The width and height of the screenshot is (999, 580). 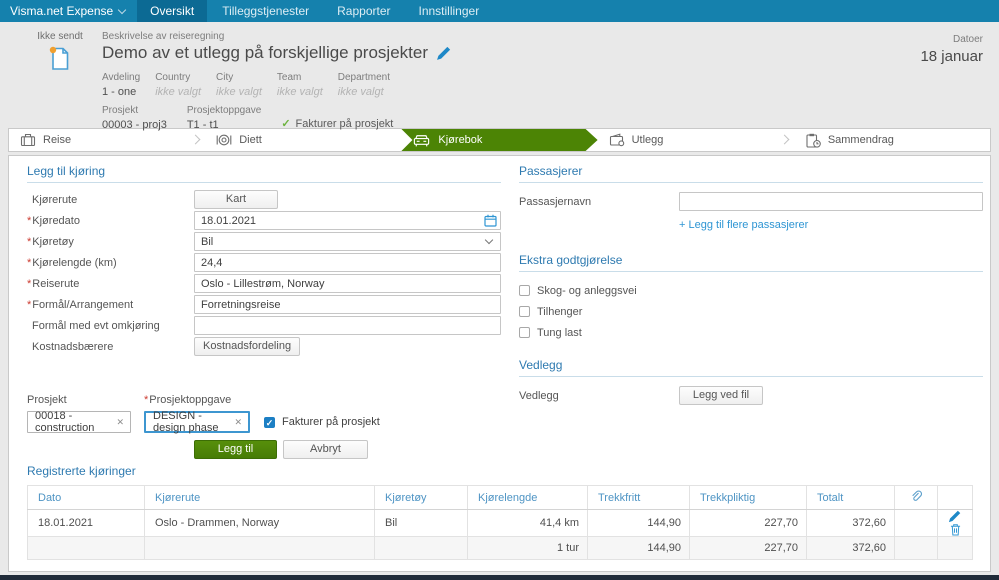 I want to click on cell-actions, so click(x=955, y=523).